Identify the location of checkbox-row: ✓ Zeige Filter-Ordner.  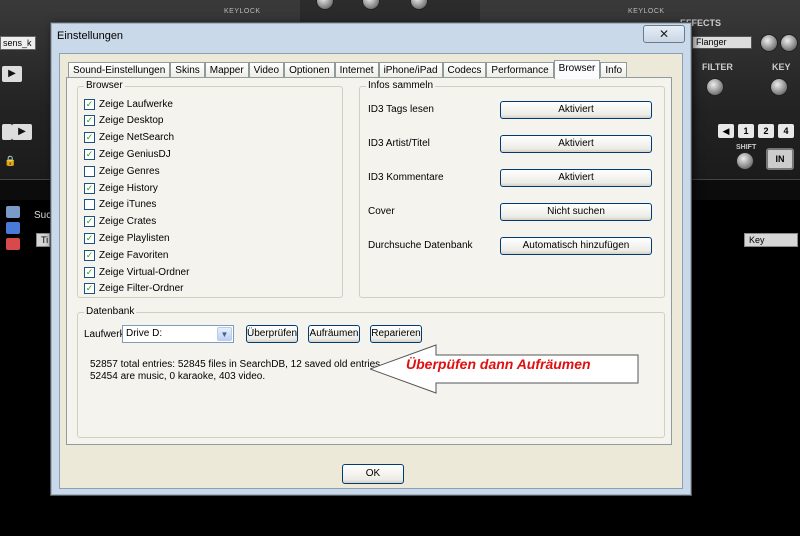
(133, 289).